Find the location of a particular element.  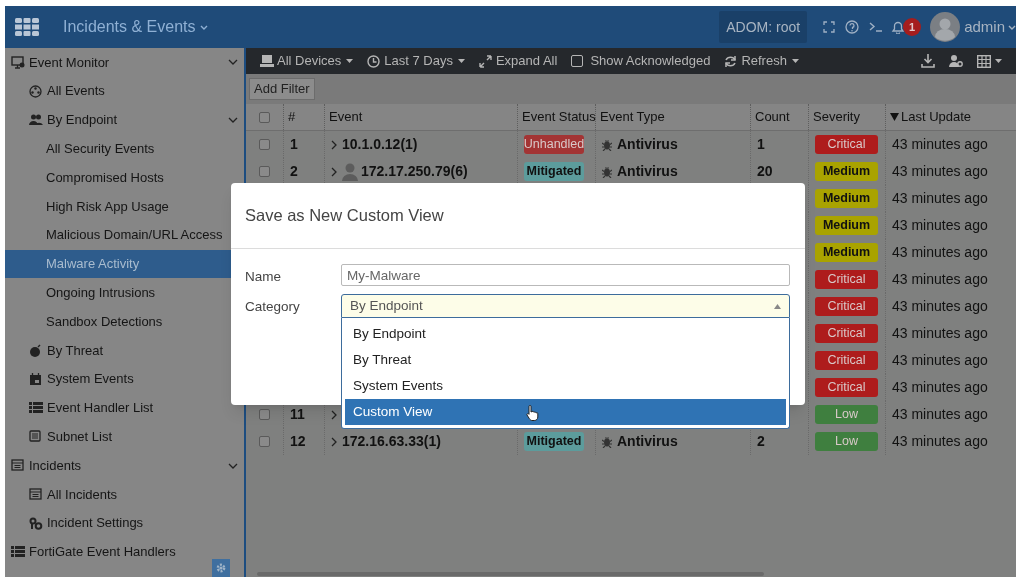

bomb-icon is located at coordinates (36, 350).